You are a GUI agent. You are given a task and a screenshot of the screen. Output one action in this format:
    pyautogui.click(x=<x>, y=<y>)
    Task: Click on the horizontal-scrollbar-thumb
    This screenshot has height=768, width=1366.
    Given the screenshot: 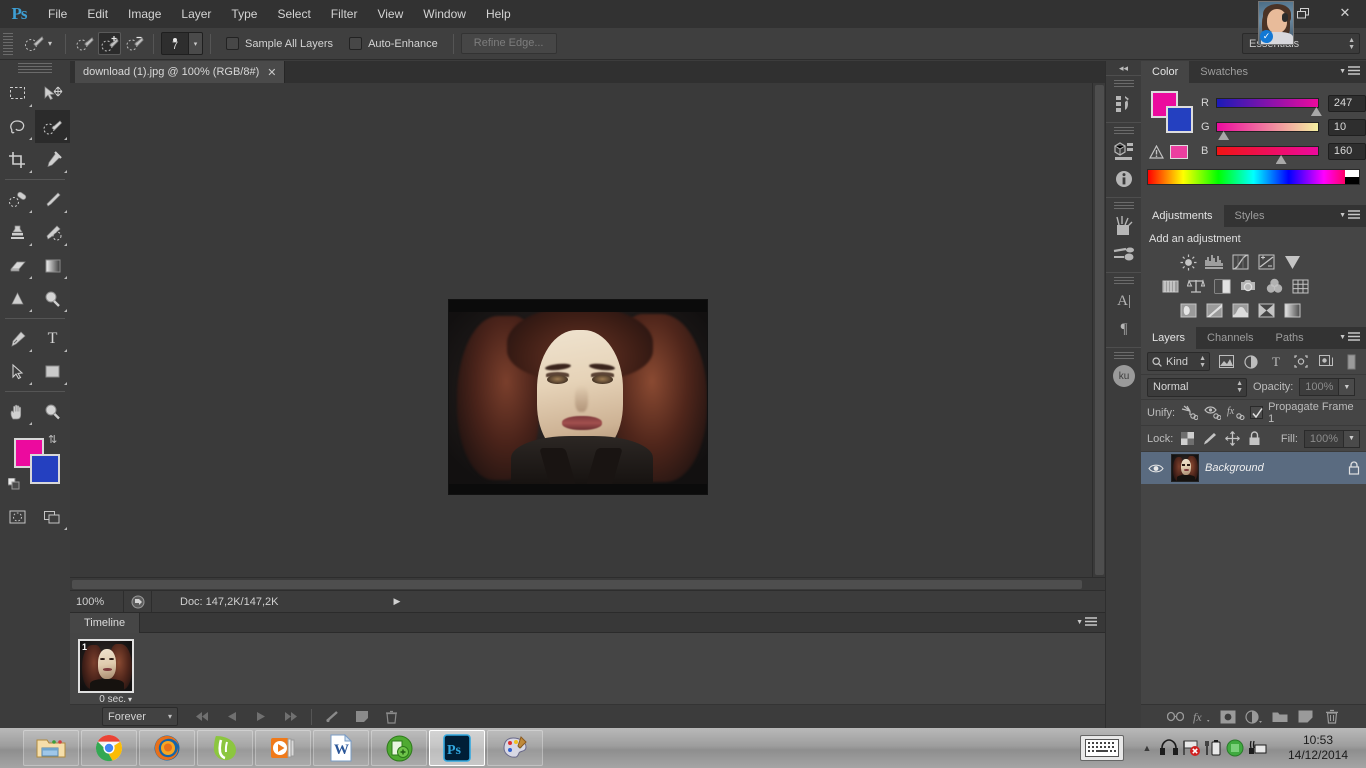 What is the action you would take?
    pyautogui.click(x=577, y=584)
    